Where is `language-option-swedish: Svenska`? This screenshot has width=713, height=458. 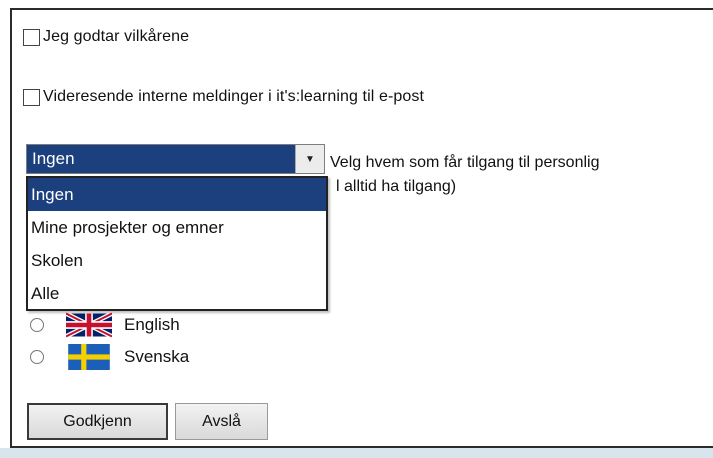 language-option-swedish: Svenska is located at coordinates (109, 357).